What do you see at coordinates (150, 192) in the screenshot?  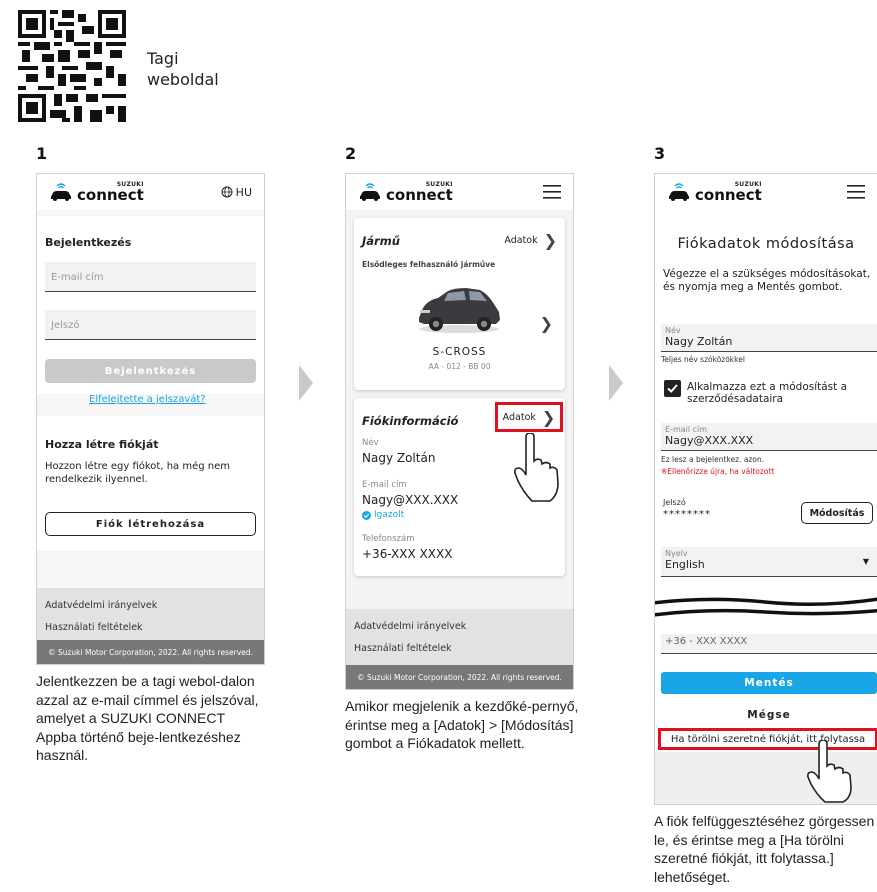 I see `app-header: SUZUKI connect HU` at bounding box center [150, 192].